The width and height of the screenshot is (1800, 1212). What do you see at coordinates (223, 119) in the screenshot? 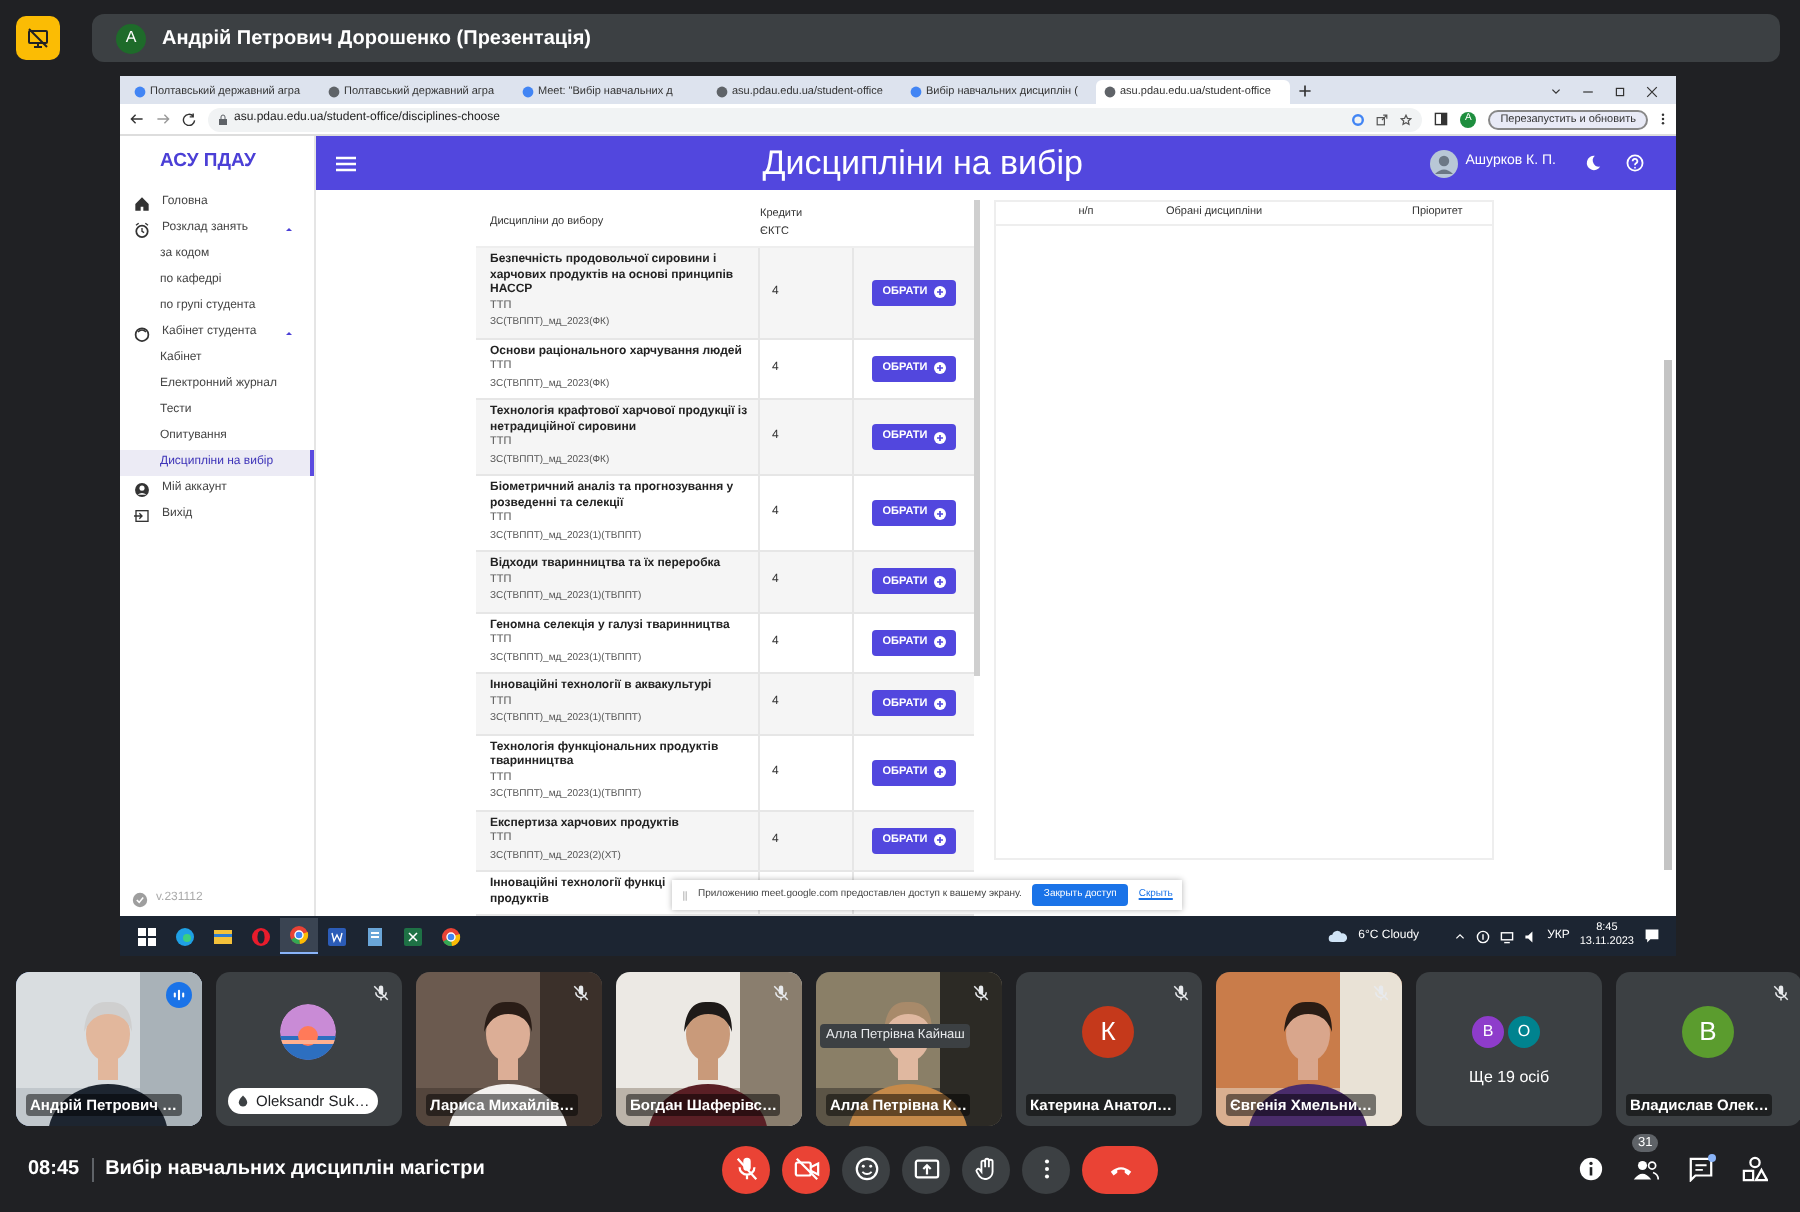
I see `lock-icon` at bounding box center [223, 119].